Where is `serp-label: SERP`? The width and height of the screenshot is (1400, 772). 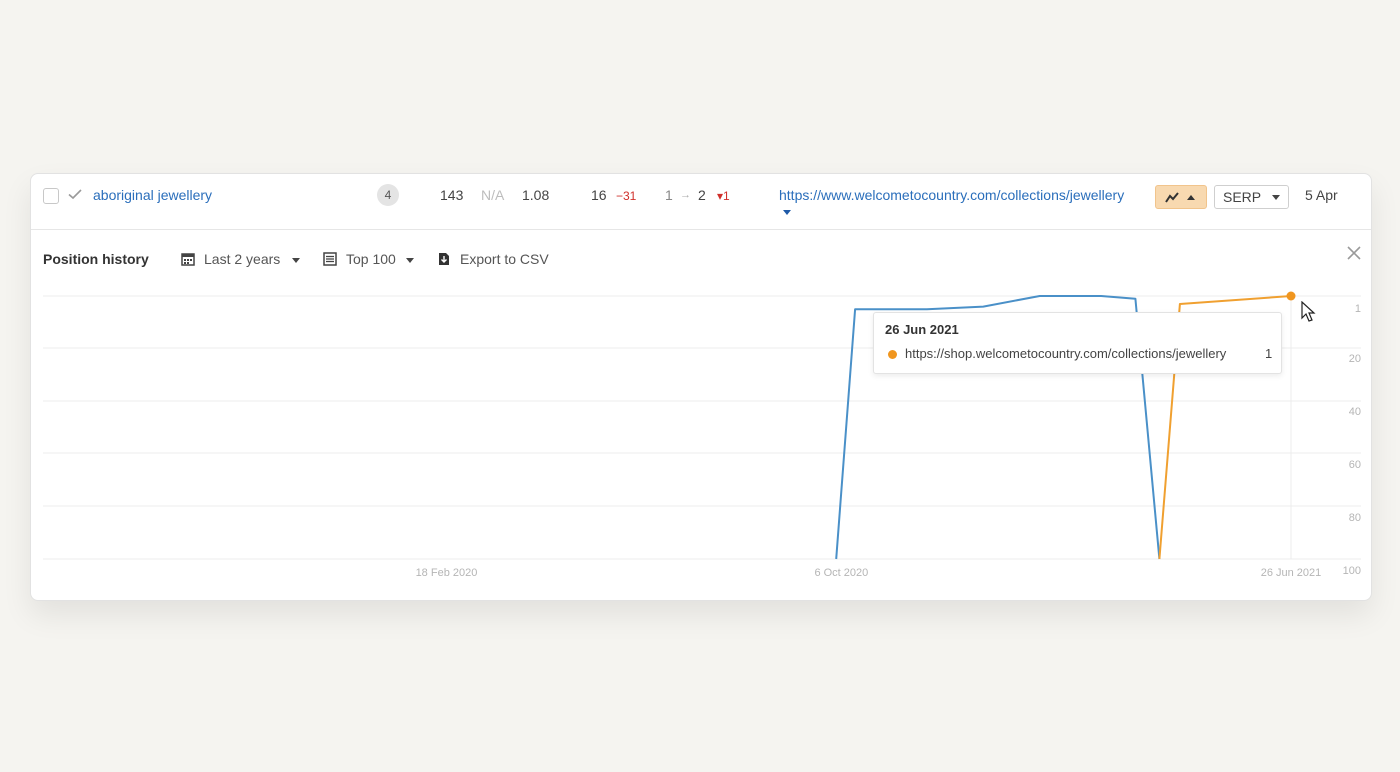 serp-label: SERP is located at coordinates (1242, 197).